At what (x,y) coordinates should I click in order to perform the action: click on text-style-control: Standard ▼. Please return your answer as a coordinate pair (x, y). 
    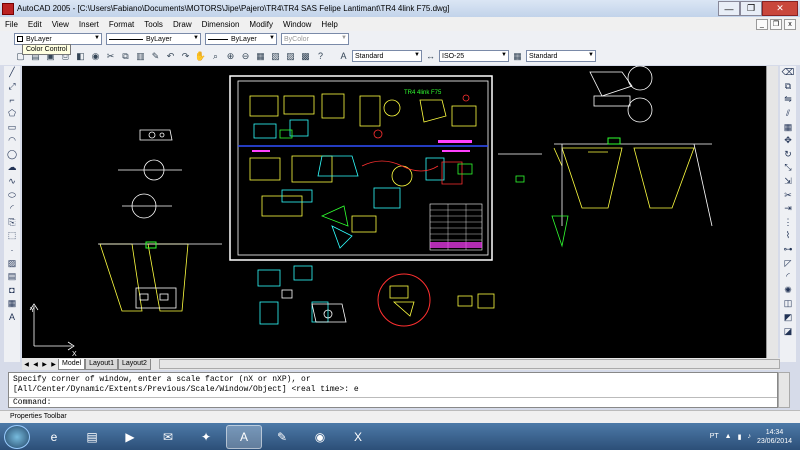
    Looking at the image, I should click on (387, 56).